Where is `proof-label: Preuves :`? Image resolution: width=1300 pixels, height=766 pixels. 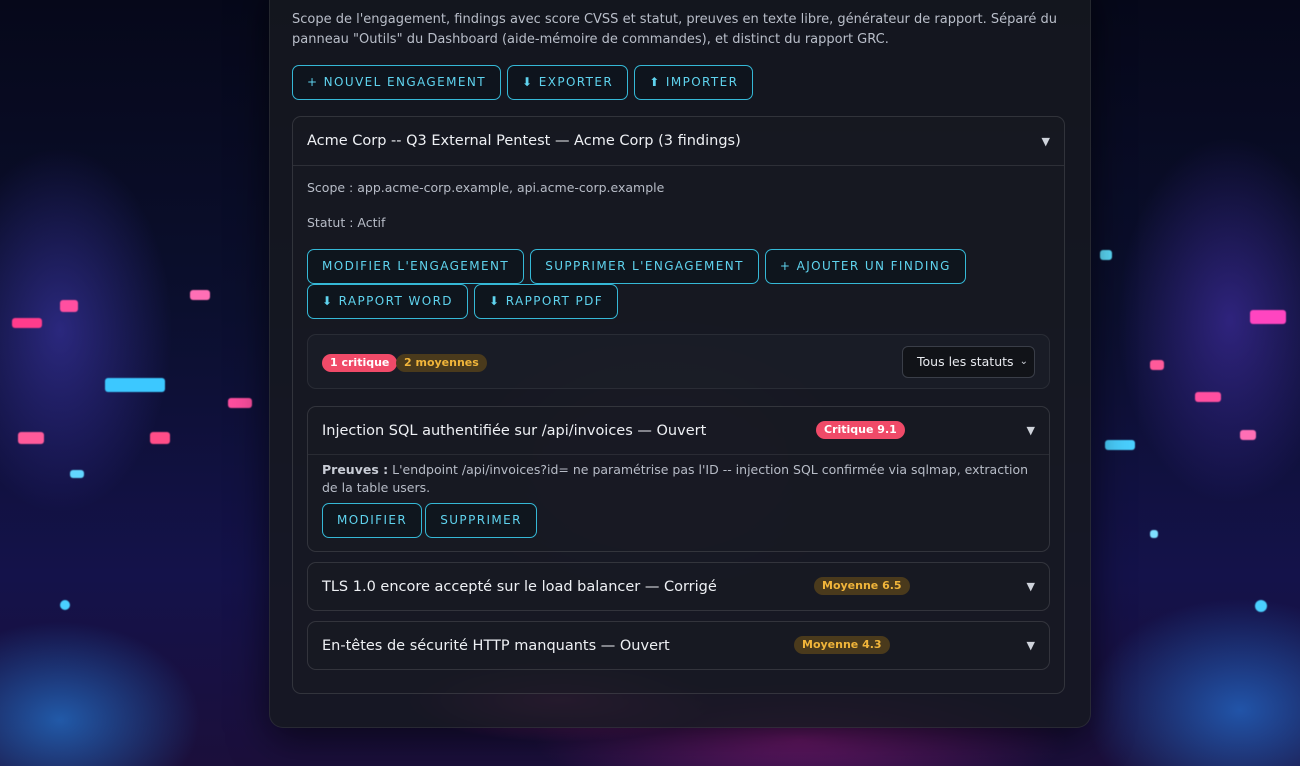 proof-label: Preuves : is located at coordinates (355, 469).